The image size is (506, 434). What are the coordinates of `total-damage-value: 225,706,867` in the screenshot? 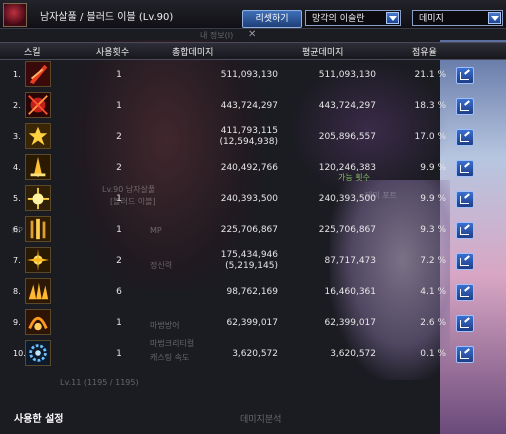 It's located at (249, 230).